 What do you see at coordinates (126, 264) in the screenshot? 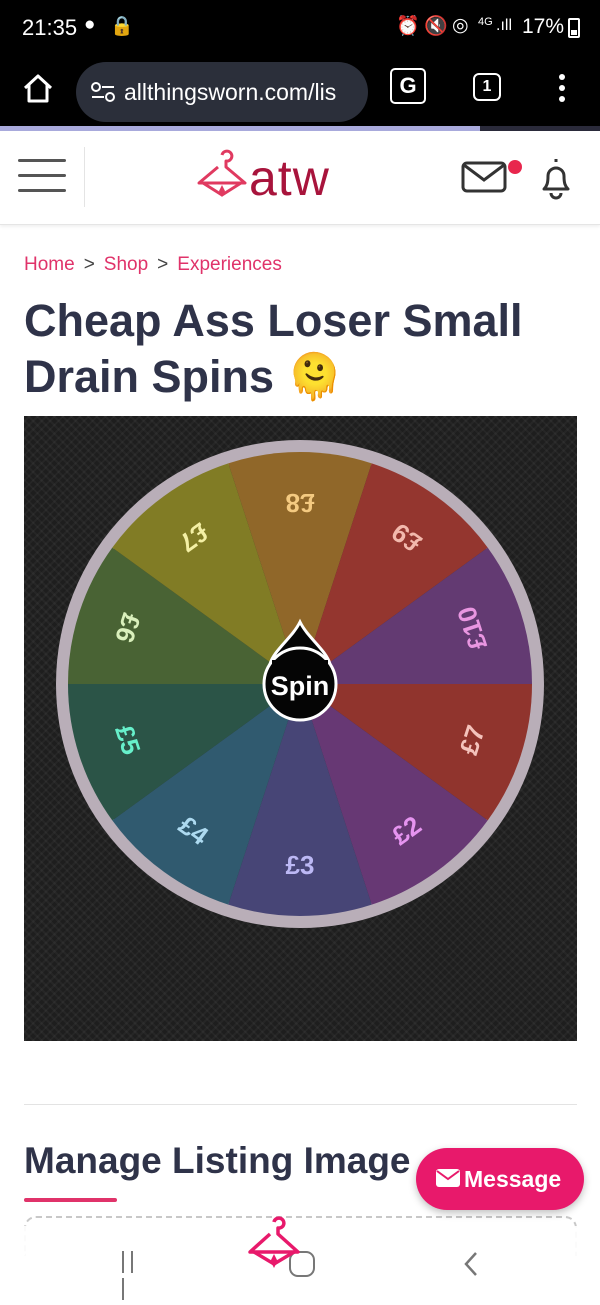
I see `breadcrumb-shop: Shop` at bounding box center [126, 264].